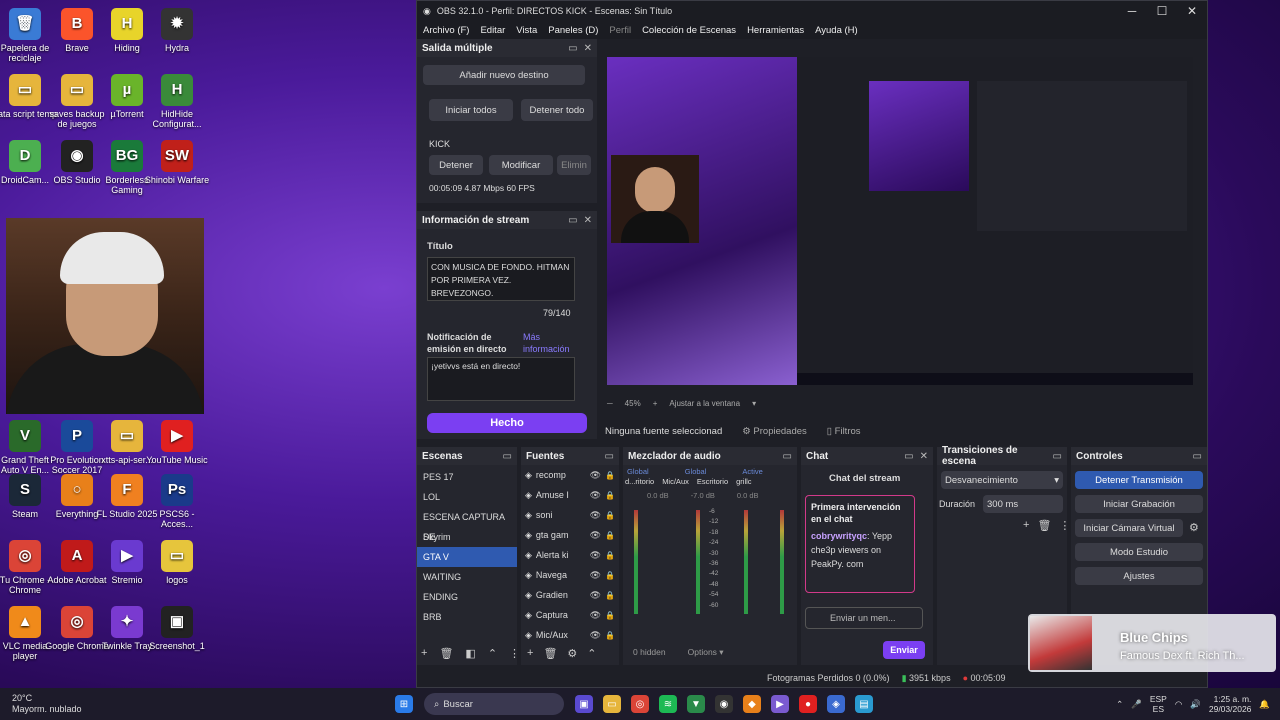 This screenshot has height=720, width=1280. I want to click on stop-all-button: Detener todo, so click(557, 110).